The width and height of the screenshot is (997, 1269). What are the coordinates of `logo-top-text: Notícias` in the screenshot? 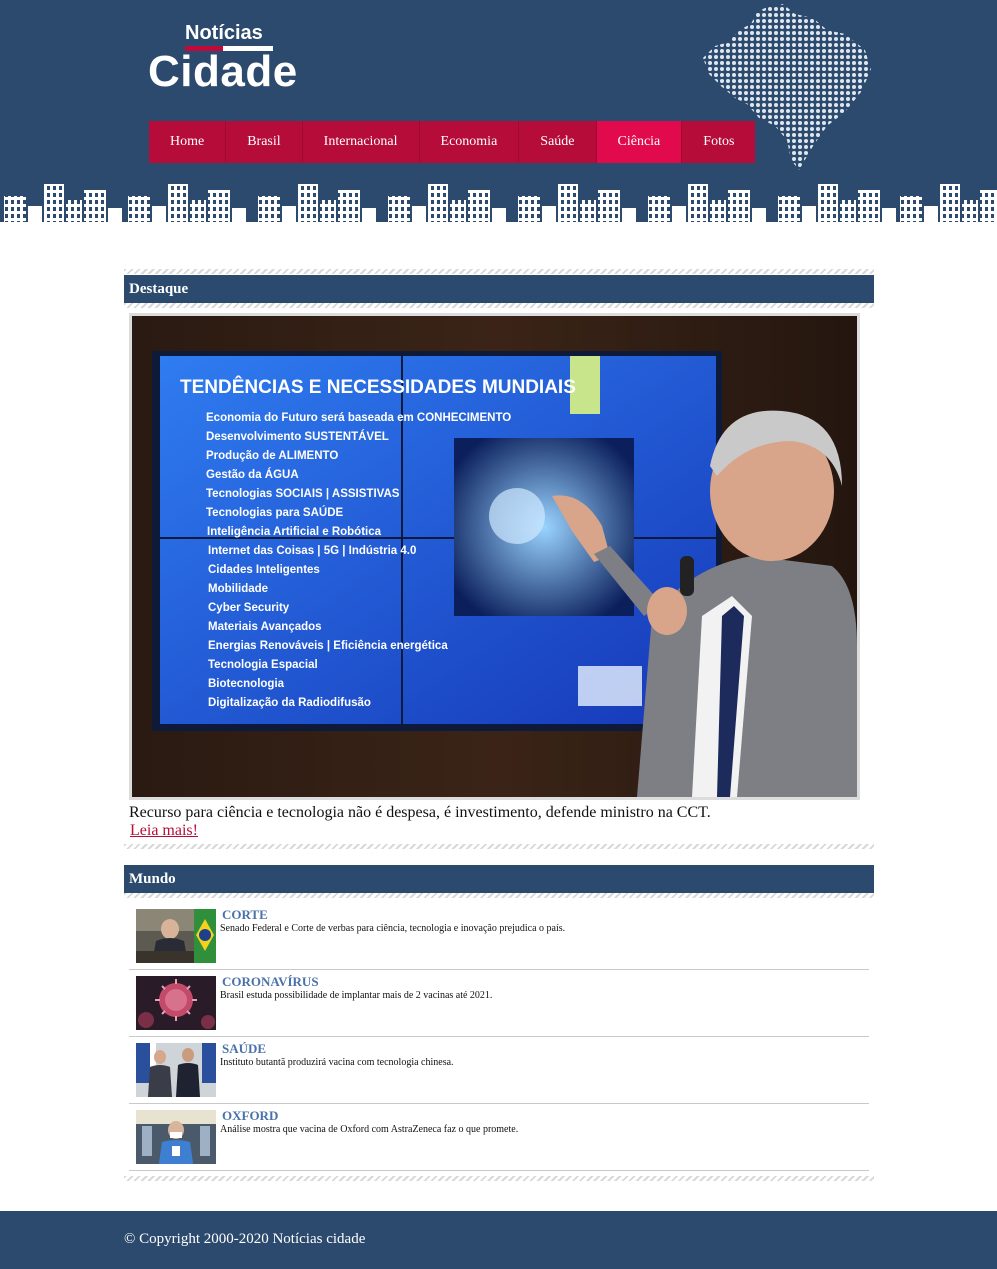 It's located at (224, 33).